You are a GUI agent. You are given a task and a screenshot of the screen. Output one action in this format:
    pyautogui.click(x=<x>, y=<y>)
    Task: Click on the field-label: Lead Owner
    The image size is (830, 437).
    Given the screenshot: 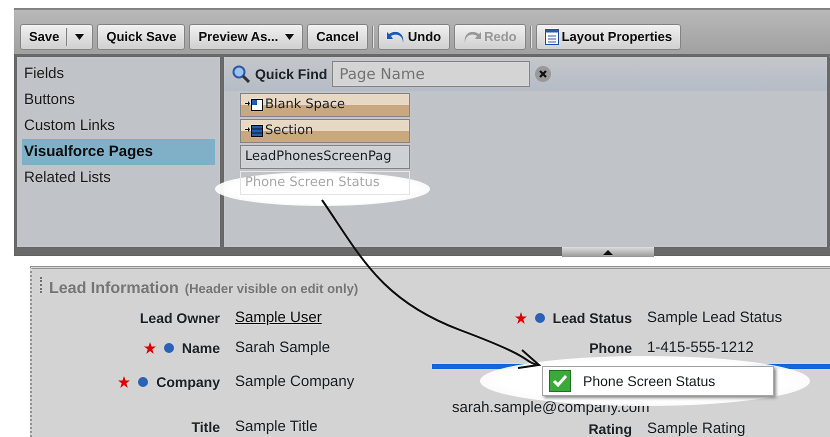 What is the action you would take?
    pyautogui.click(x=180, y=318)
    